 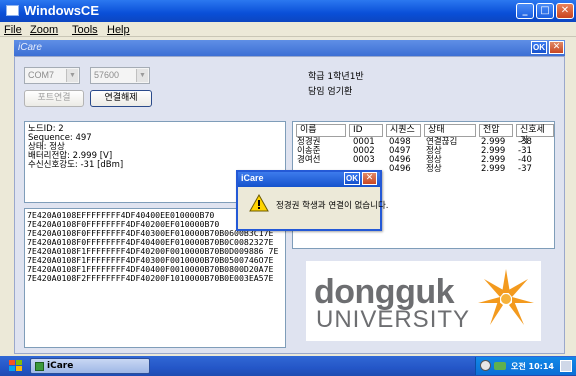 I want to click on warning-icon, so click(x=259, y=203).